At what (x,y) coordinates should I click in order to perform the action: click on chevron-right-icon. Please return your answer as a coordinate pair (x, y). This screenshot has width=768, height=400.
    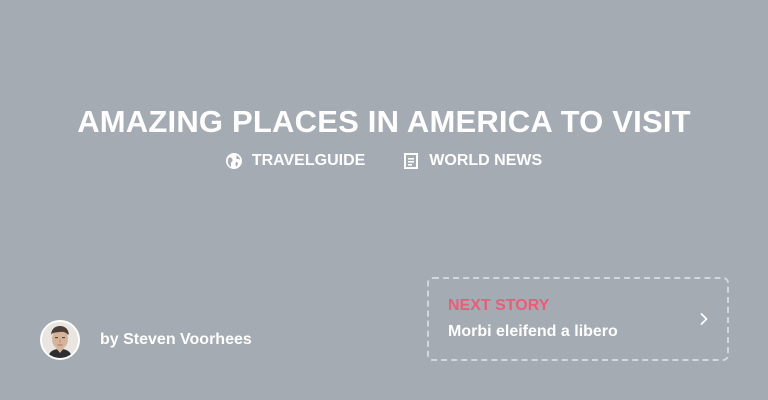
    Looking at the image, I should click on (704, 319).